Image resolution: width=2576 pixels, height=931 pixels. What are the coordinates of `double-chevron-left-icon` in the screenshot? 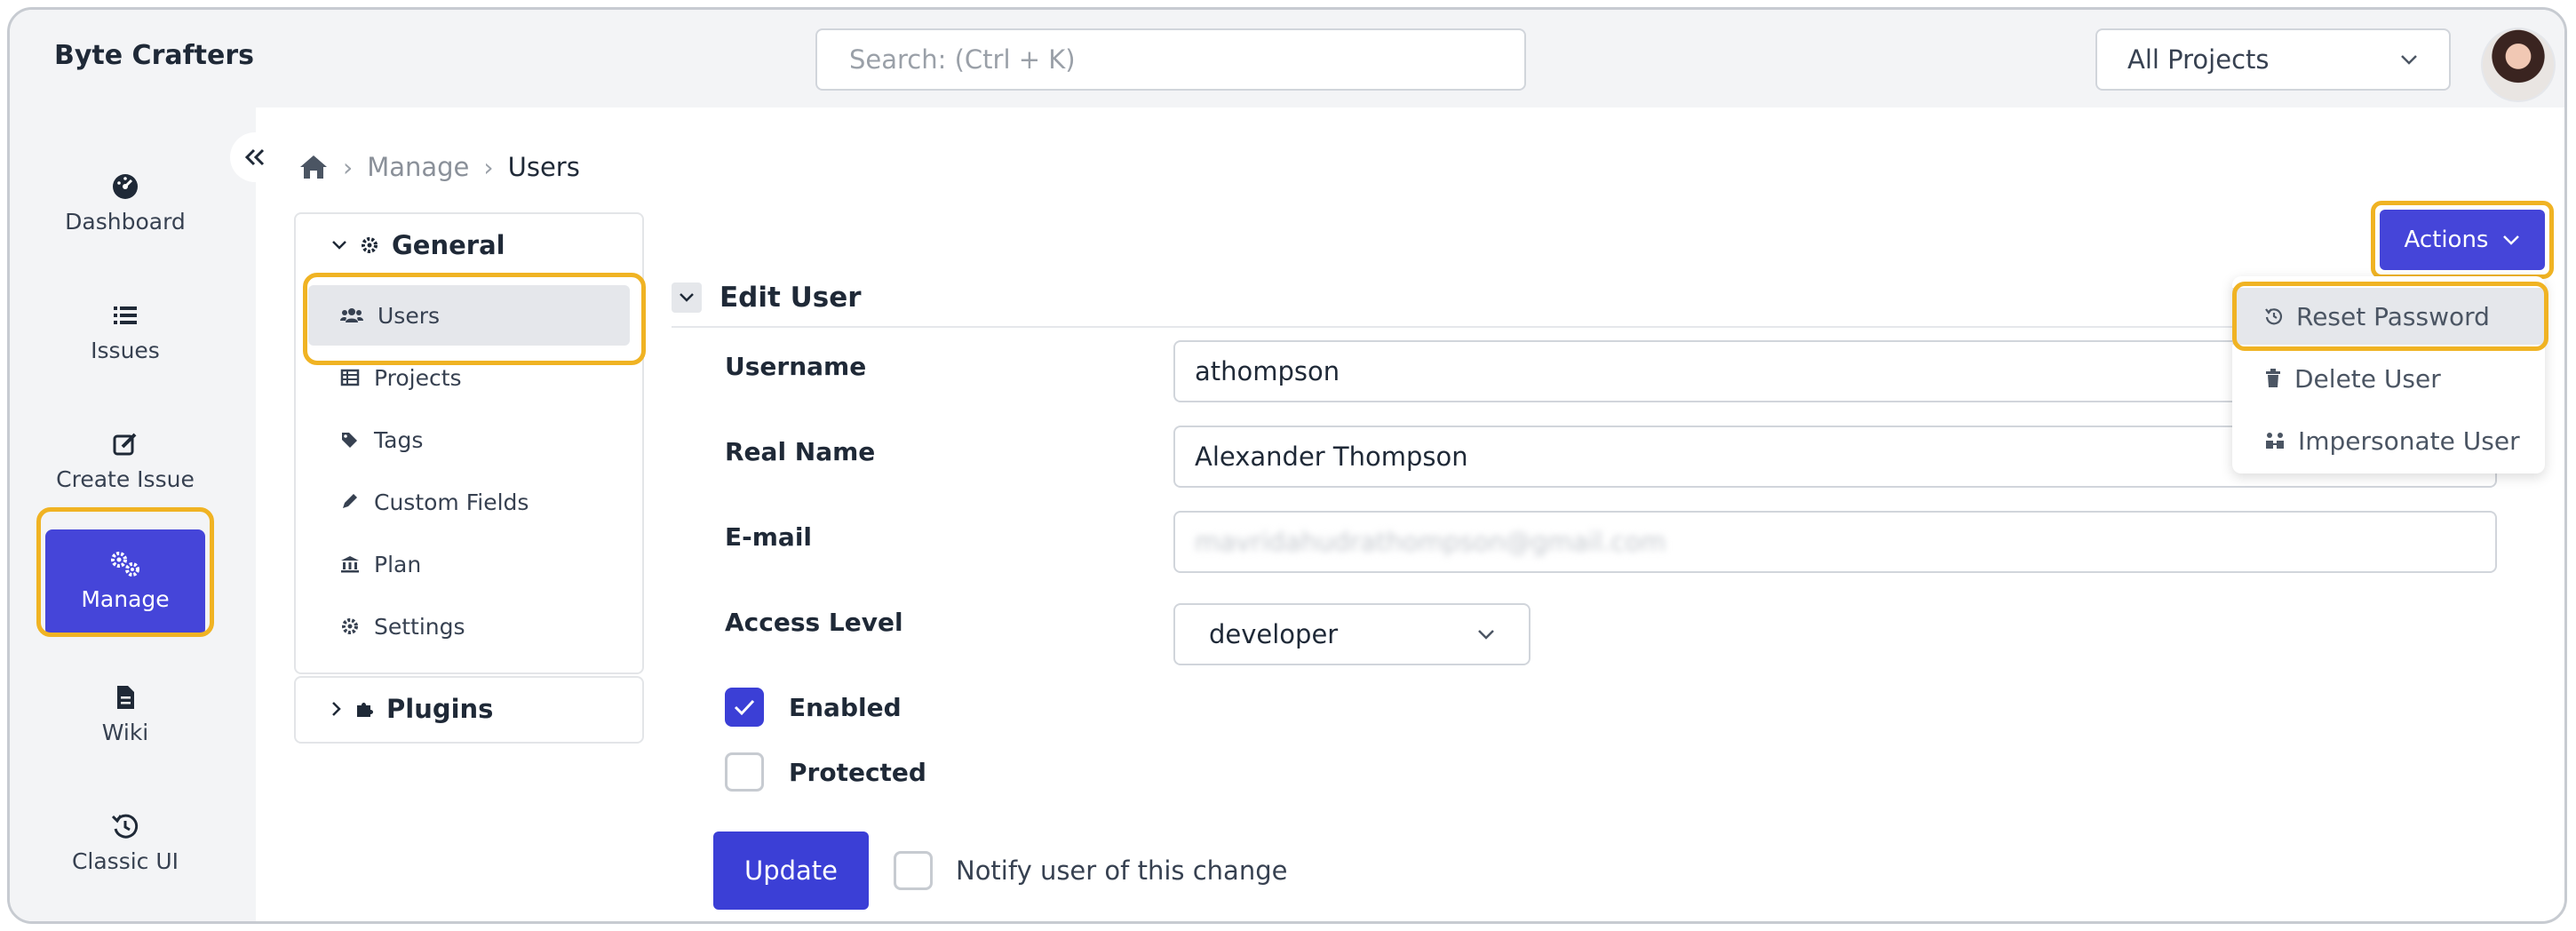 It's located at (254, 157).